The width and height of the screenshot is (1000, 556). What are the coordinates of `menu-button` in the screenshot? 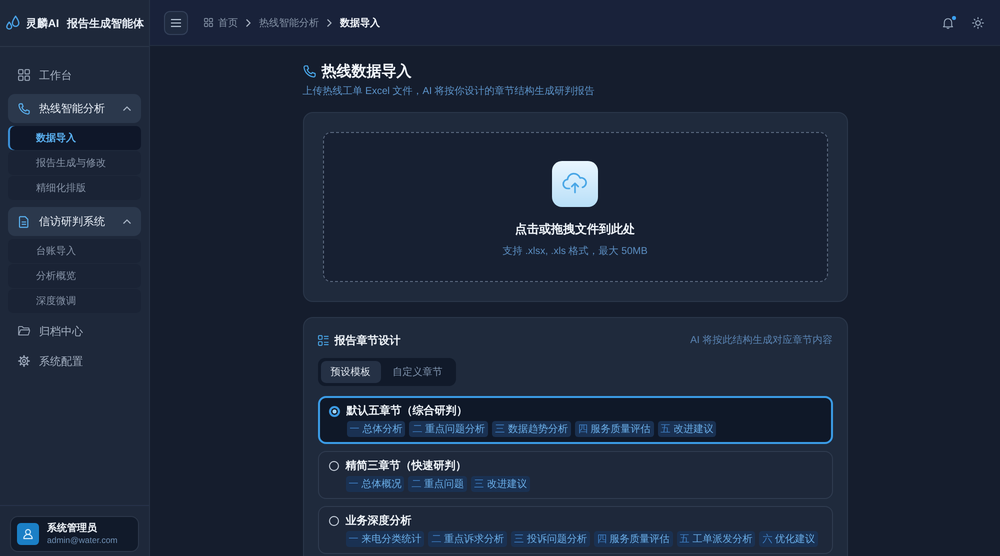 It's located at (176, 22).